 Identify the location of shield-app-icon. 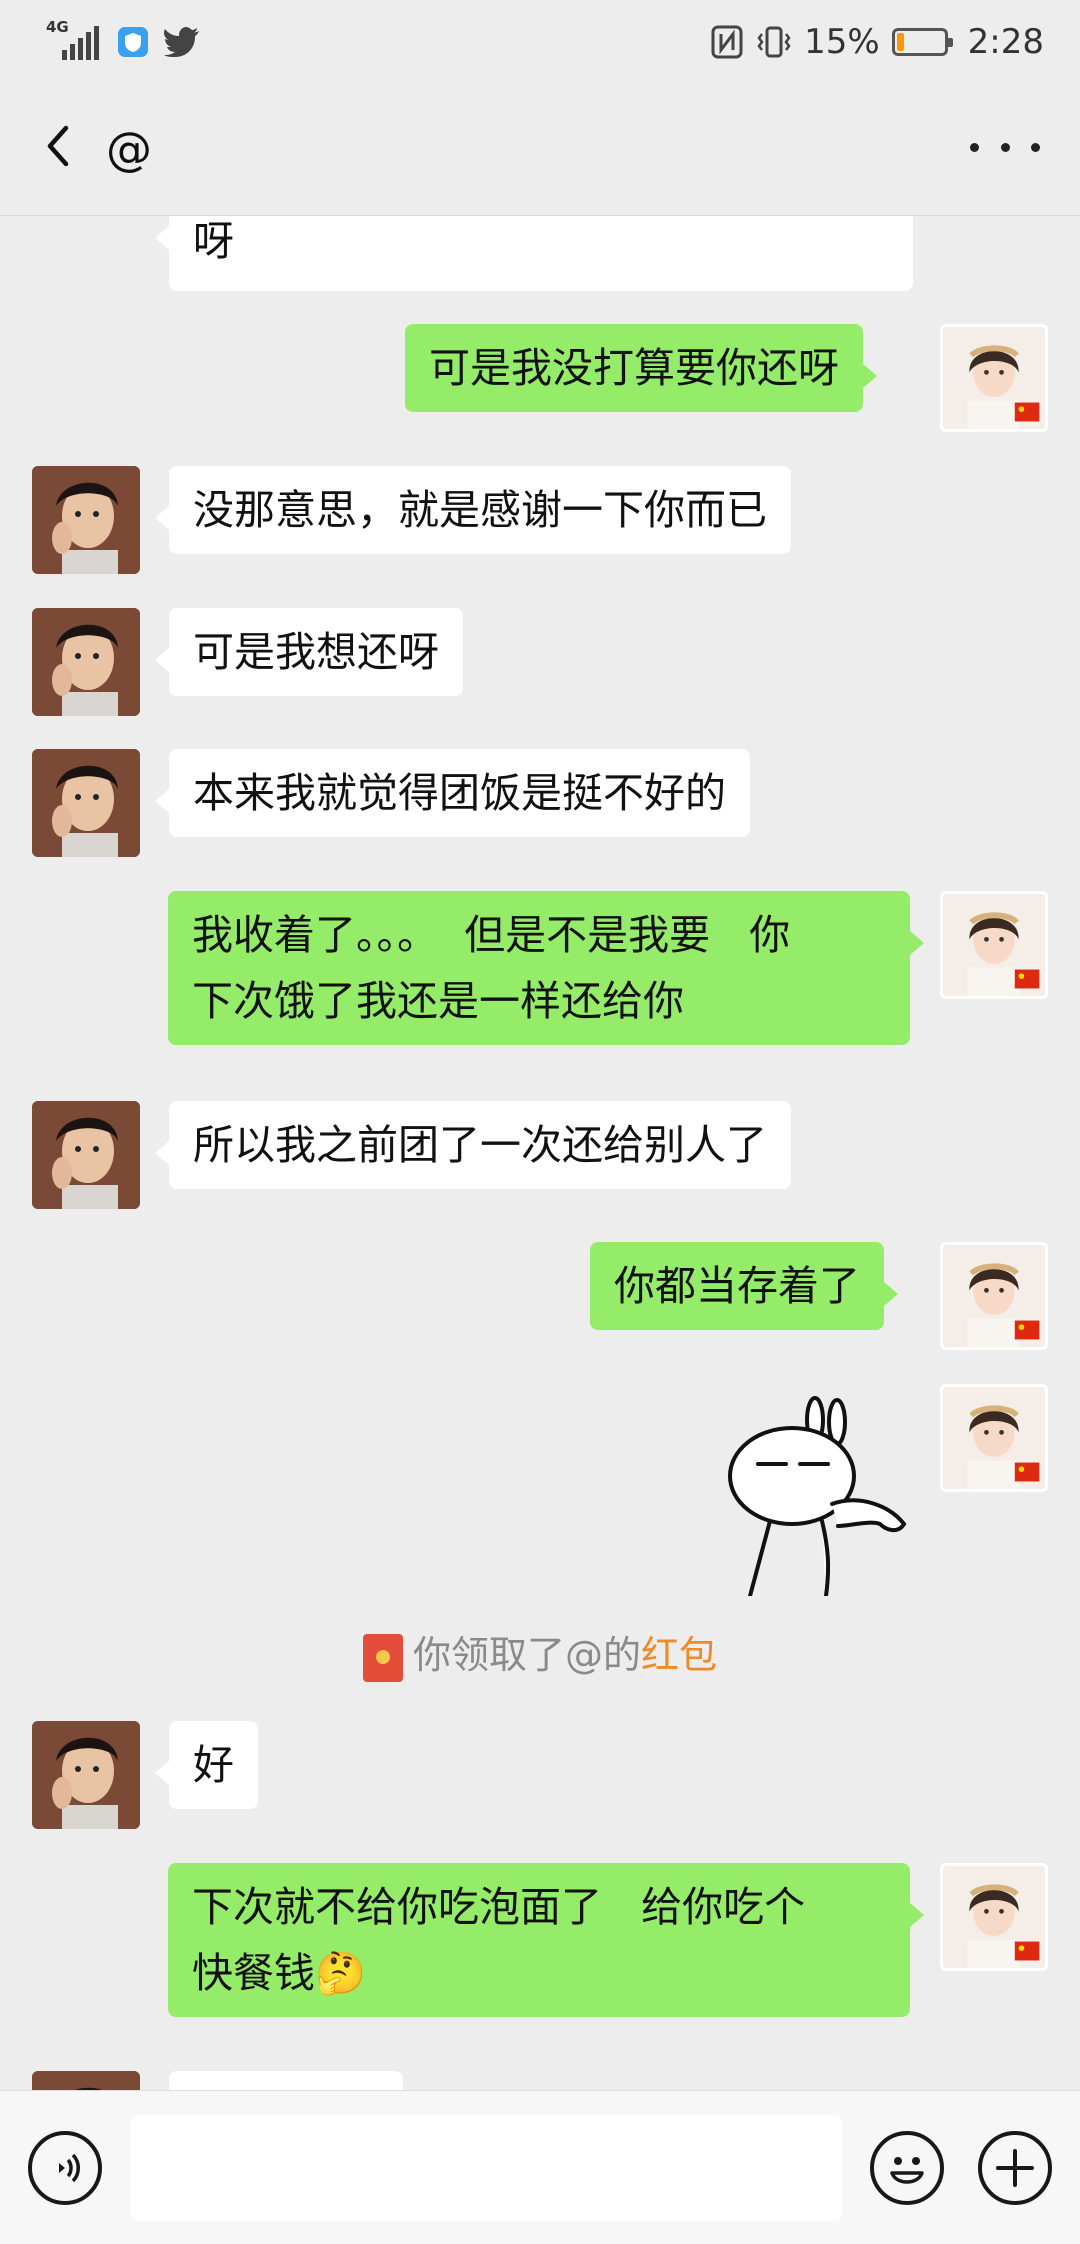
(133, 42).